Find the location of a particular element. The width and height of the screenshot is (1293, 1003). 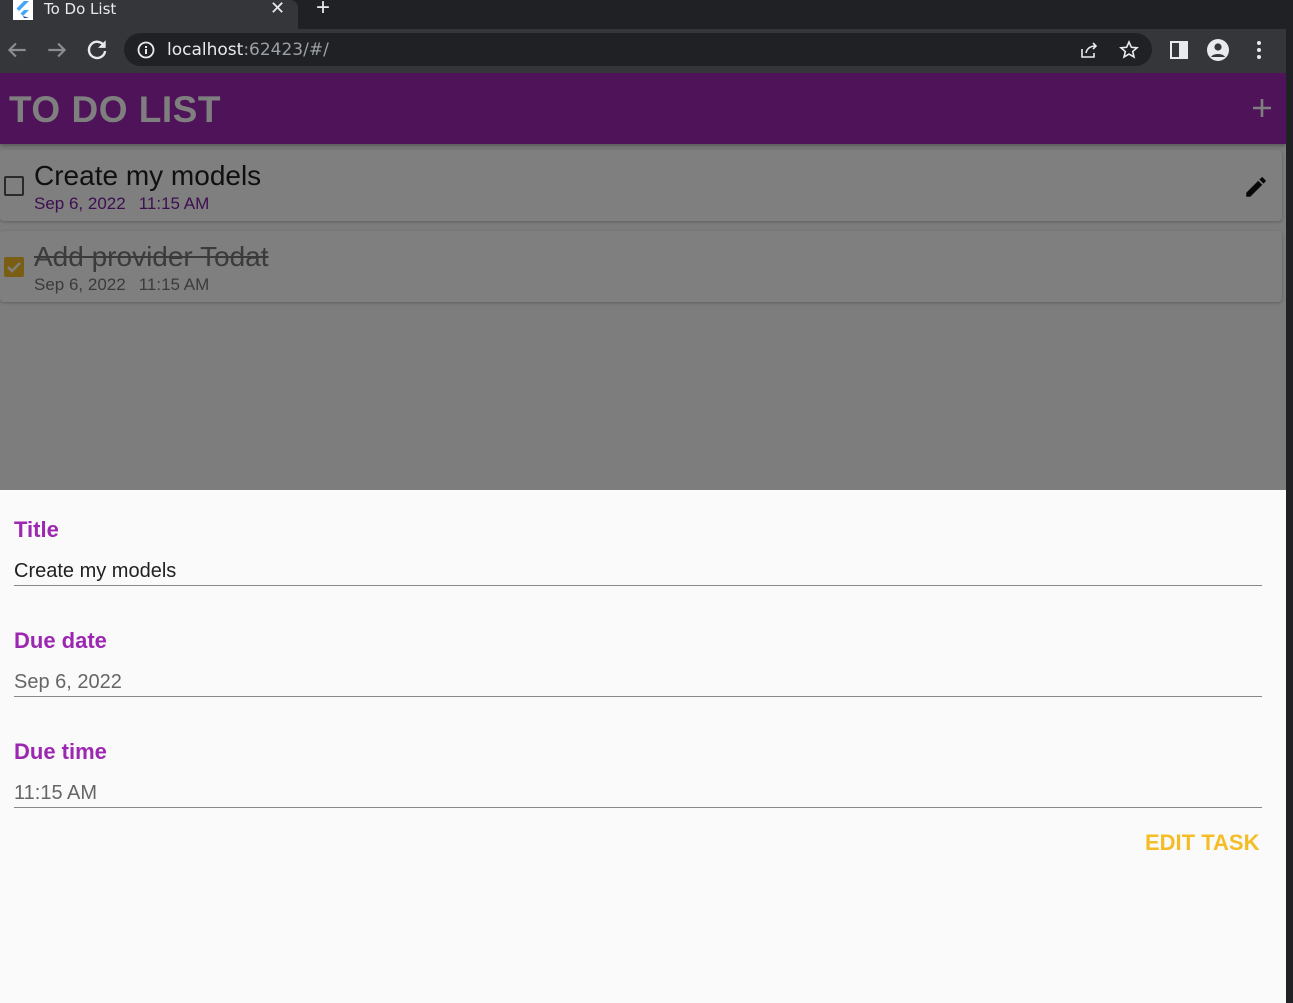

address-bar: localhost:62423/#/ is located at coordinates (638, 49).